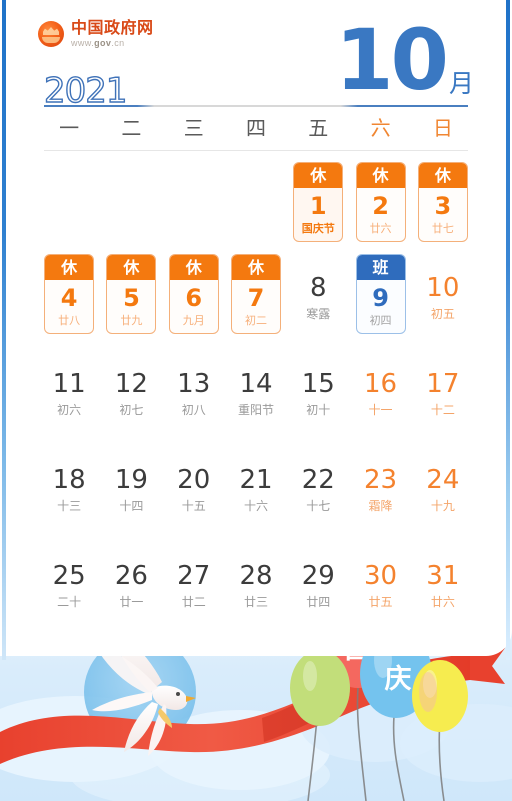  Describe the element at coordinates (131, 505) in the screenshot. I see `lunar-label: 十四` at that location.